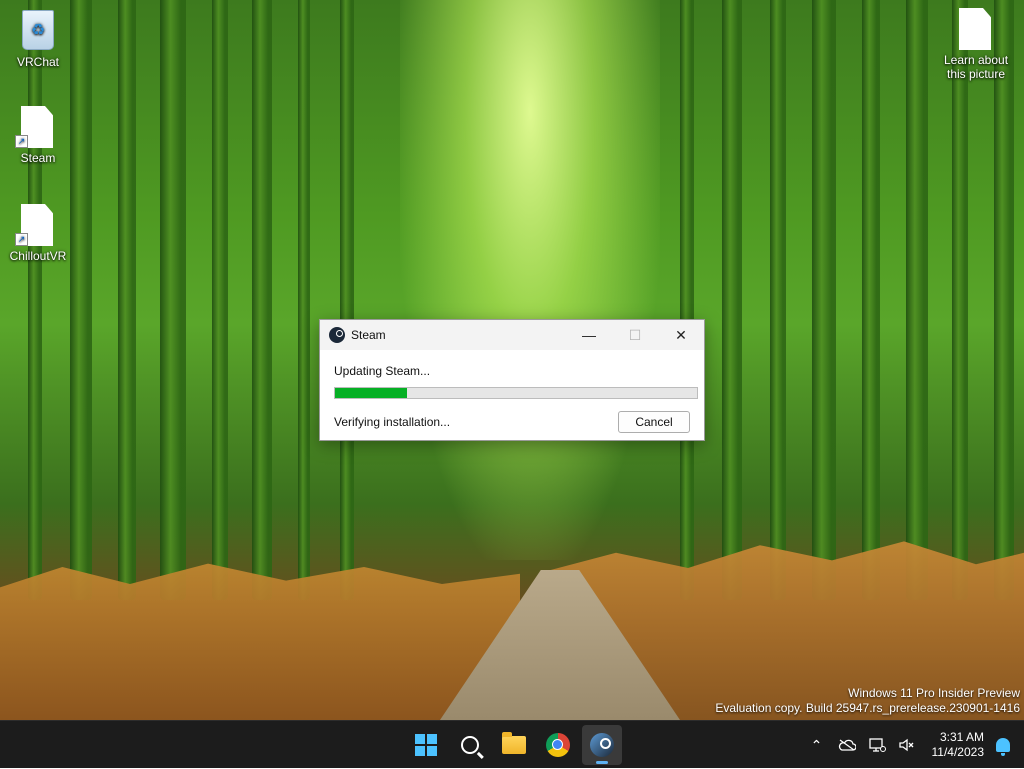  What do you see at coordinates (38, 158) in the screenshot?
I see `desktop-icon-label: Steam` at bounding box center [38, 158].